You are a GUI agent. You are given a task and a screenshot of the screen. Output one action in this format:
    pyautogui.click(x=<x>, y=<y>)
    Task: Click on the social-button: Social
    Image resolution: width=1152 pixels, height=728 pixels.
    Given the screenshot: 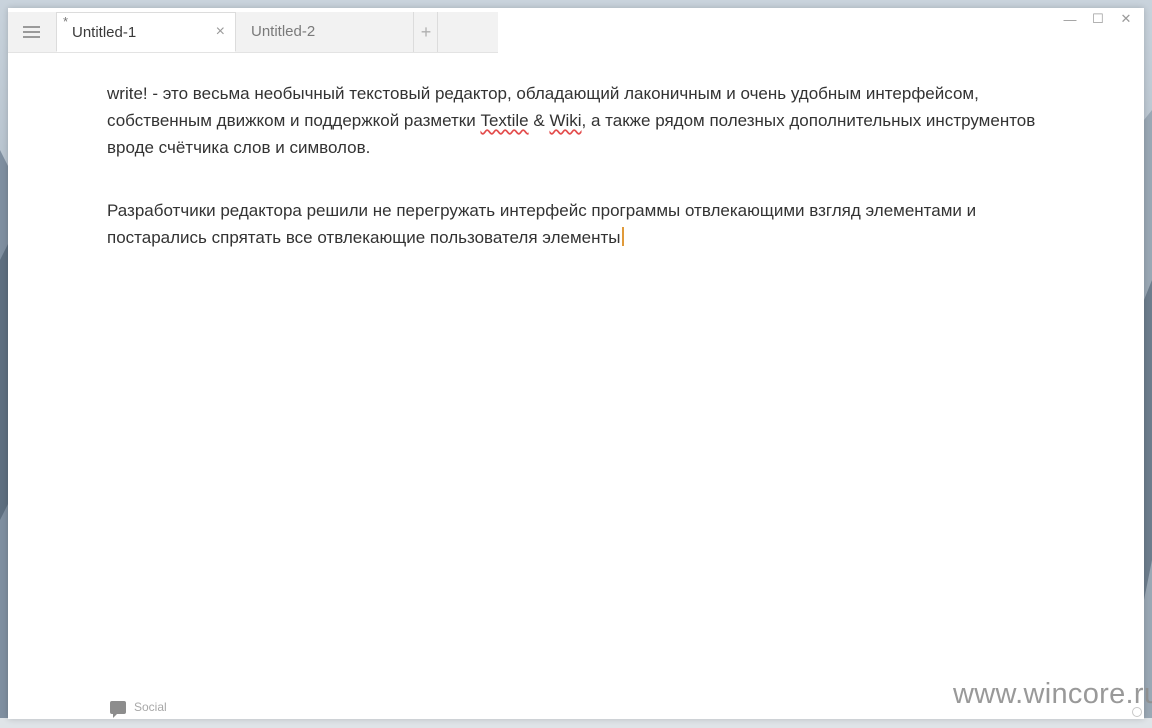 What is the action you would take?
    pyautogui.click(x=138, y=708)
    